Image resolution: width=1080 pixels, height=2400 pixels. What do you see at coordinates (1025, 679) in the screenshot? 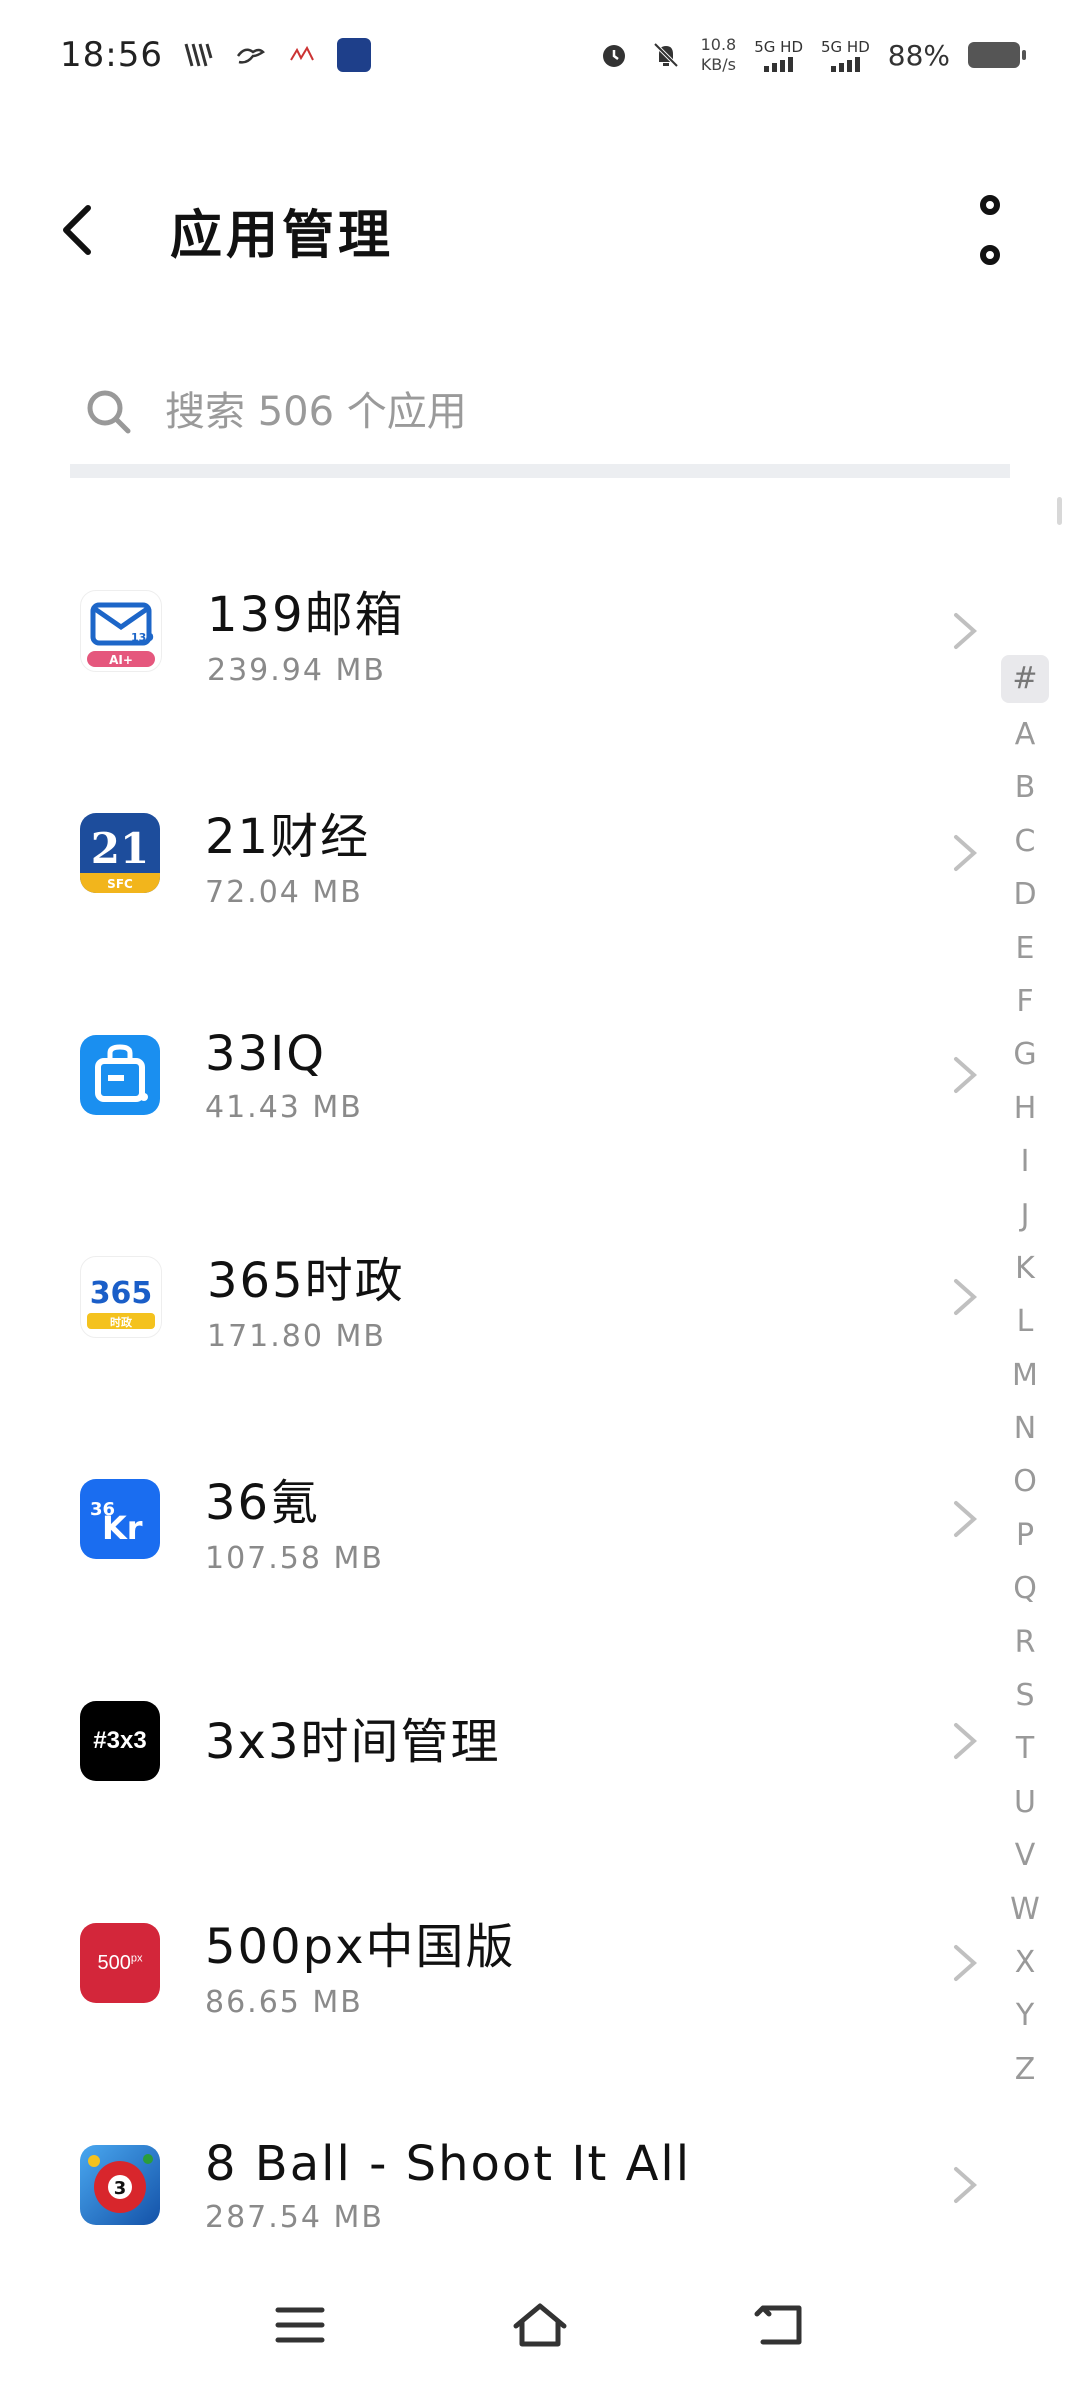
I see `alphabet-index-letter: #` at bounding box center [1025, 679].